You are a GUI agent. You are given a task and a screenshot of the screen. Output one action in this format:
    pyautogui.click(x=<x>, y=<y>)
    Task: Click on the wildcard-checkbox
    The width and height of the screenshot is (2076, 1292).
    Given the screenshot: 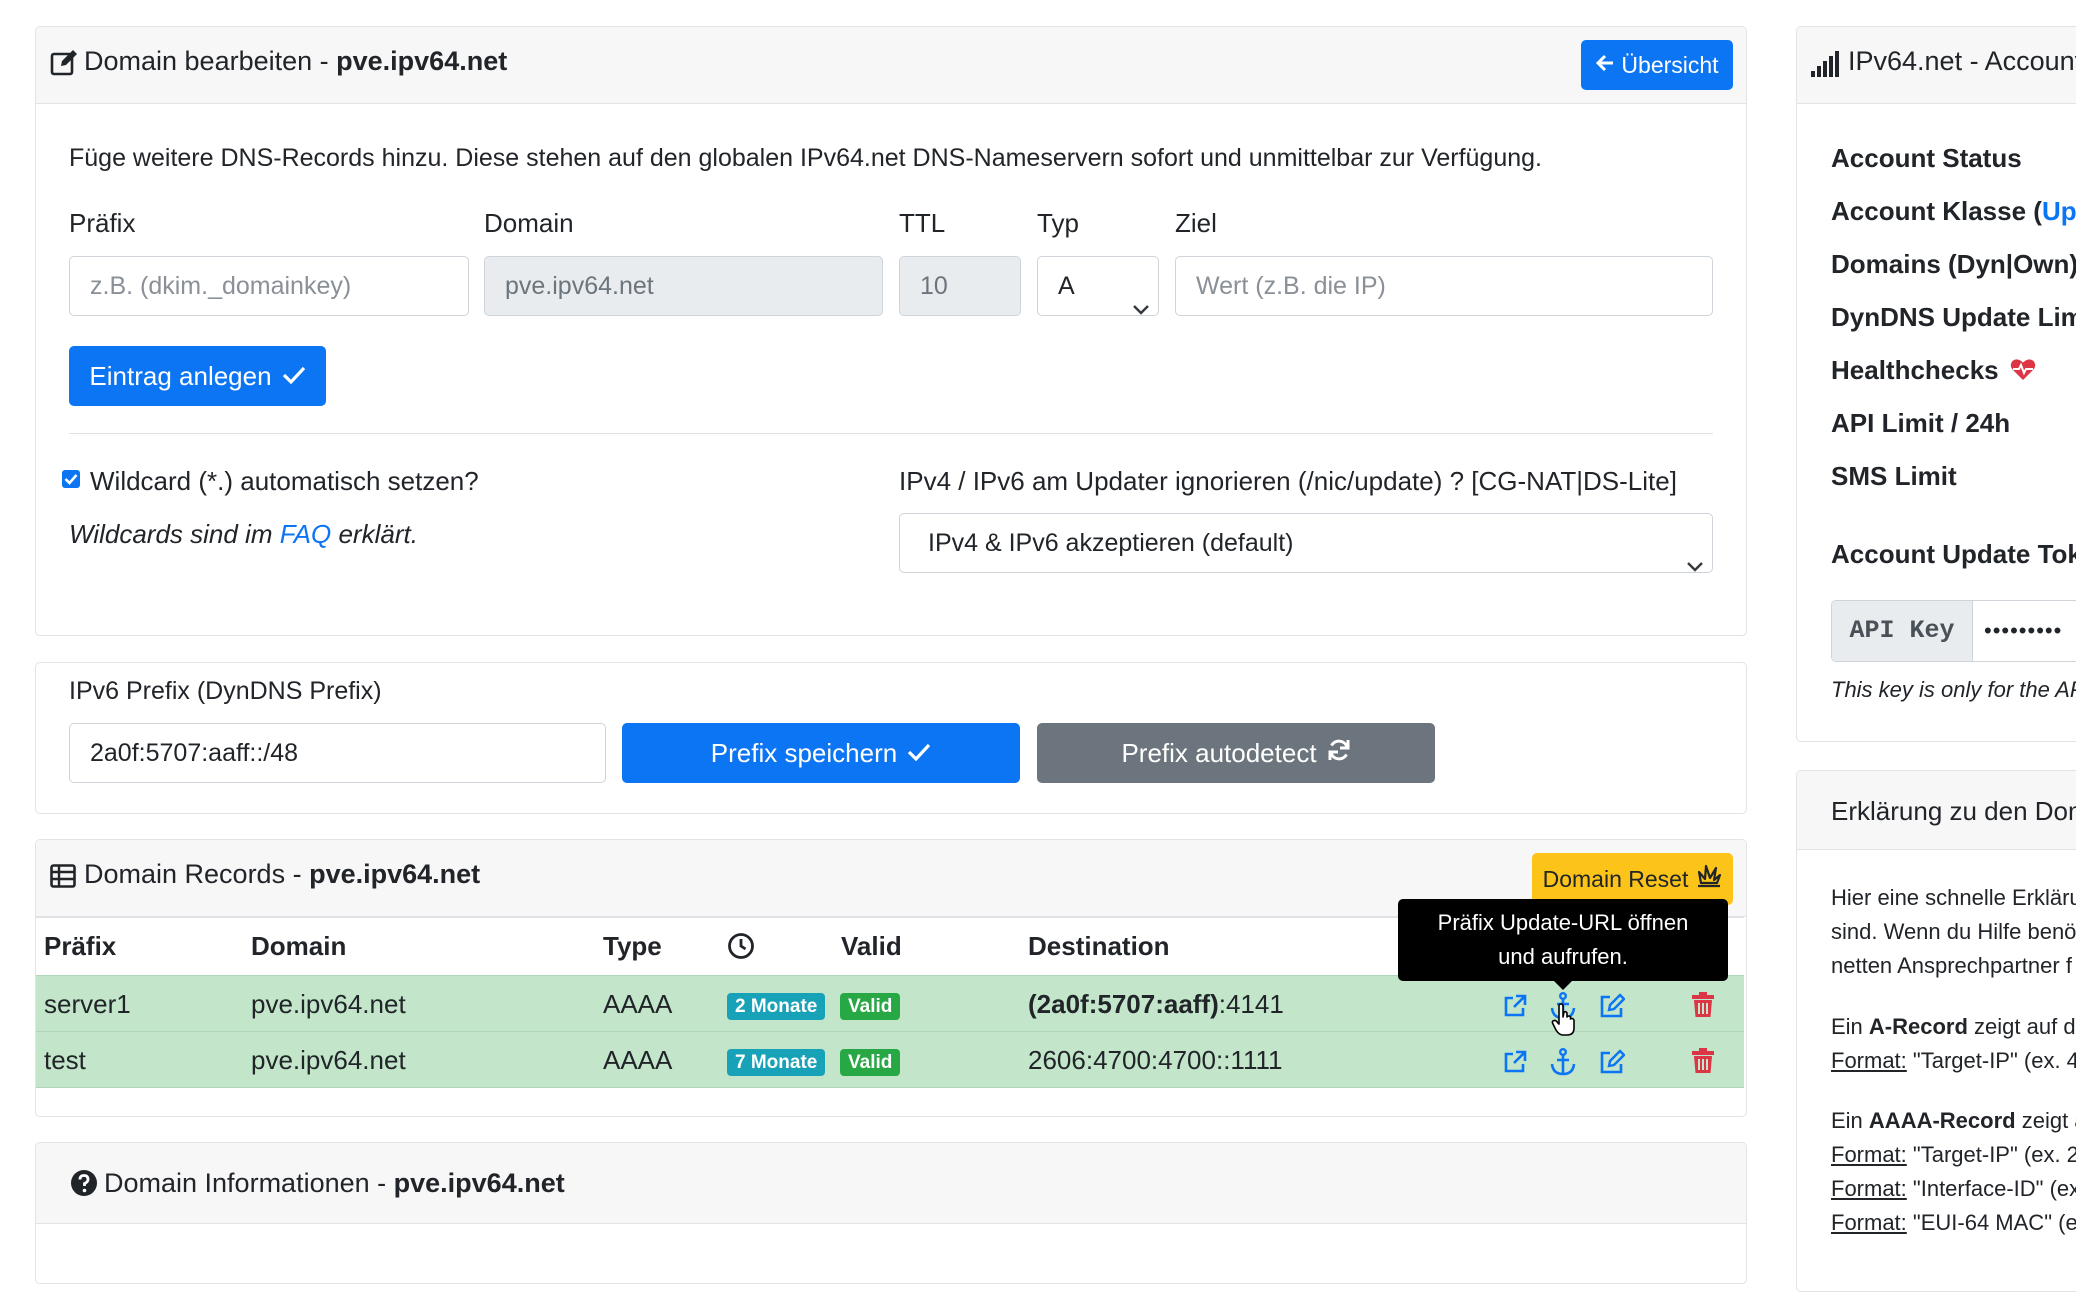 What is the action you would take?
    pyautogui.click(x=71, y=479)
    